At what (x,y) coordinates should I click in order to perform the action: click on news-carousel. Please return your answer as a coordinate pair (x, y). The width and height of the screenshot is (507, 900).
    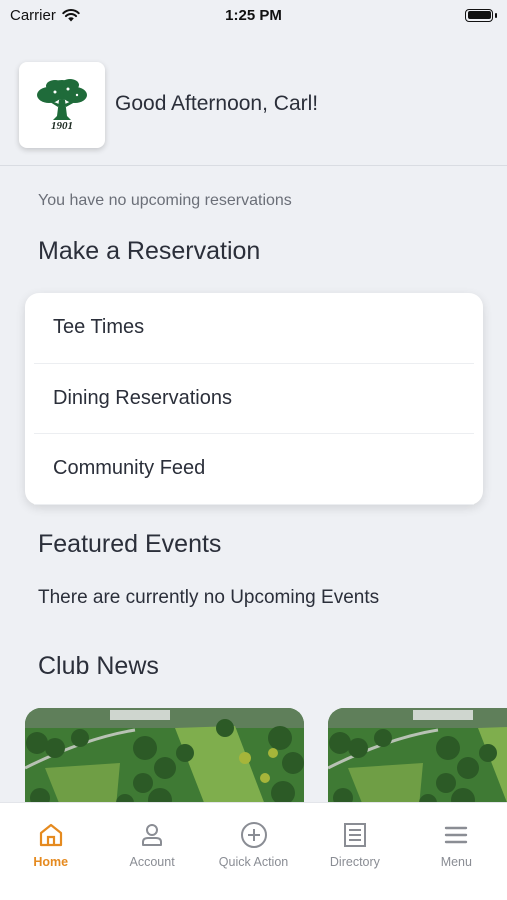
    Looking at the image, I should click on (266, 755).